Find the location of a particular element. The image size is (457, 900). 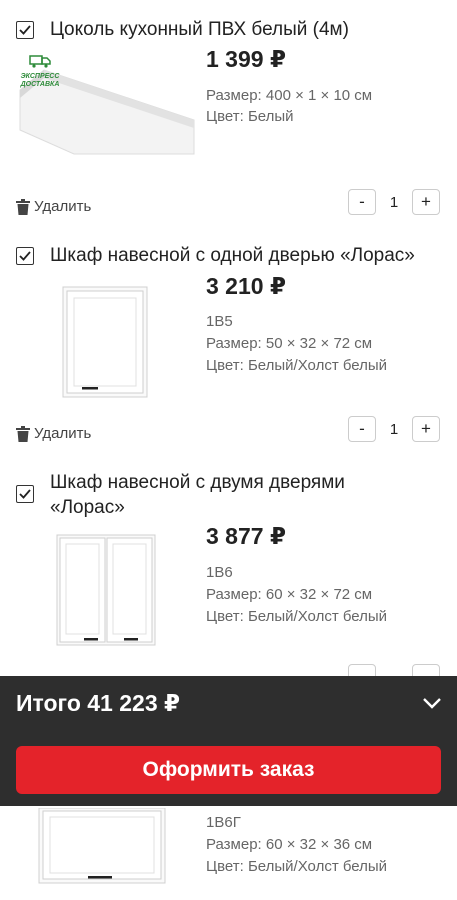

express-delivery-badge: ЭКСПРЕСС ДОСТАВКА is located at coordinates (40, 71).